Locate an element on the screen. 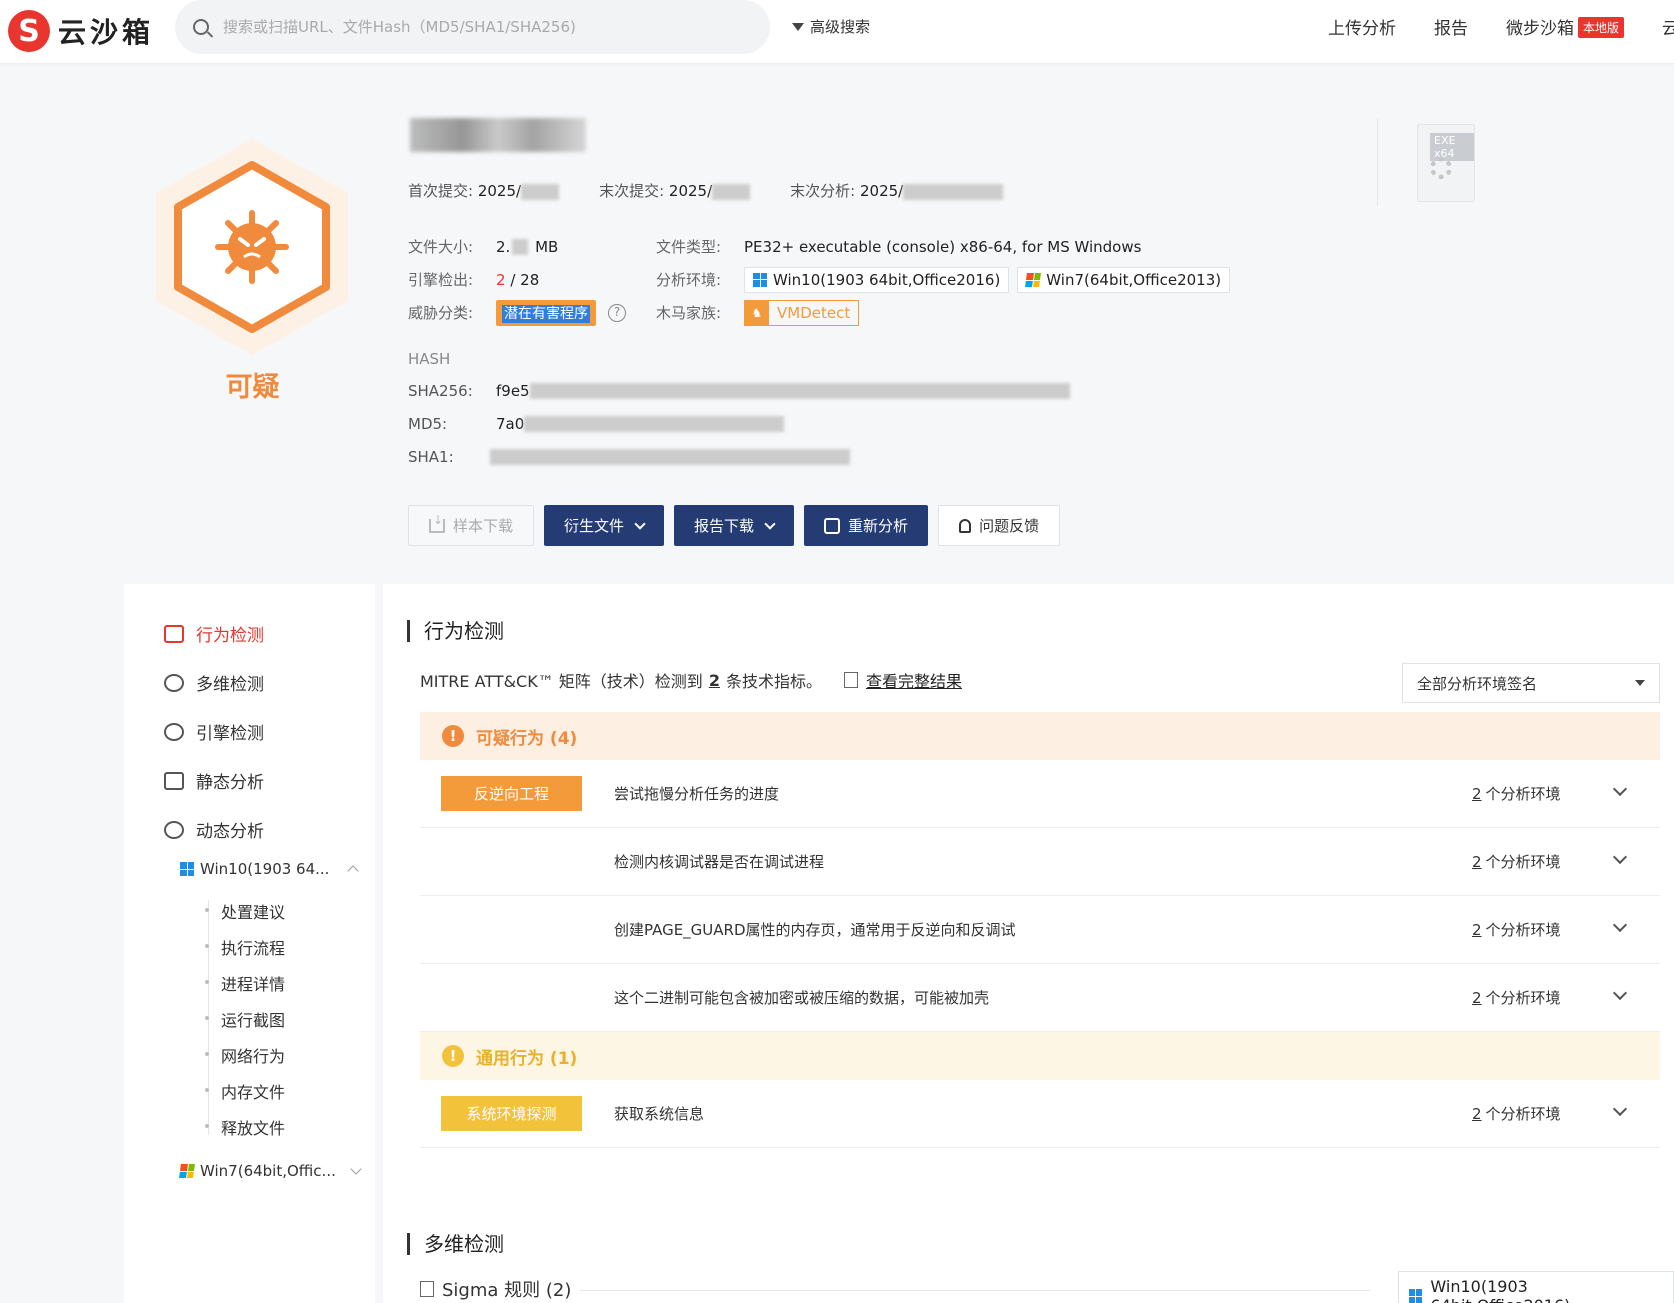 The image size is (1674, 1303). reanalyze-label: 重新分析 is located at coordinates (878, 526).